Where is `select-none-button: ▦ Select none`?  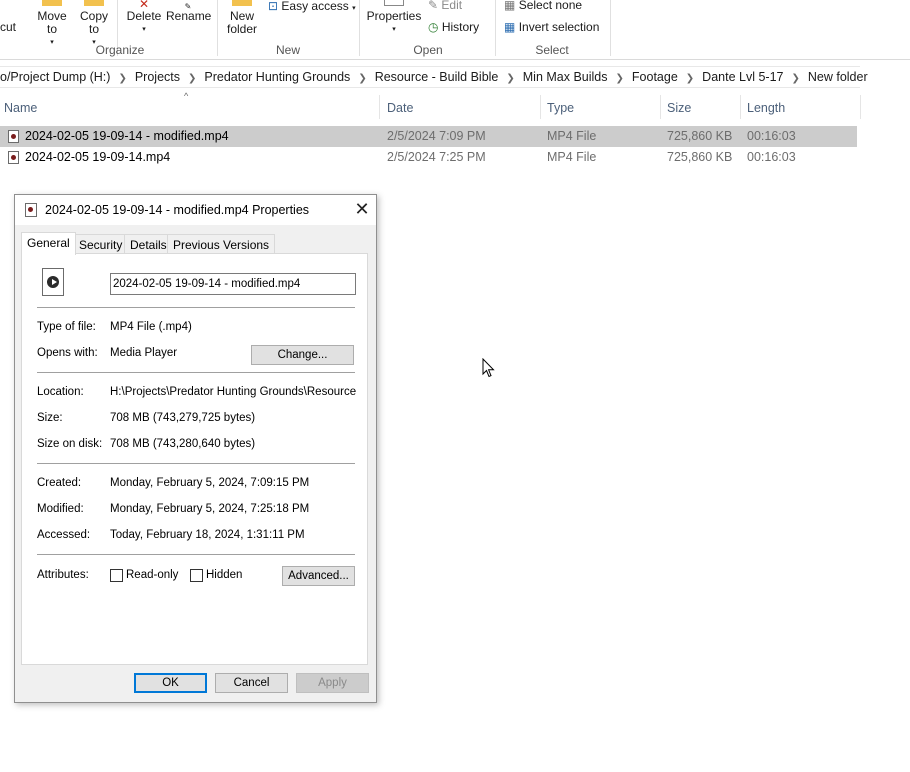
select-none-button: ▦ Select none is located at coordinates (543, 6).